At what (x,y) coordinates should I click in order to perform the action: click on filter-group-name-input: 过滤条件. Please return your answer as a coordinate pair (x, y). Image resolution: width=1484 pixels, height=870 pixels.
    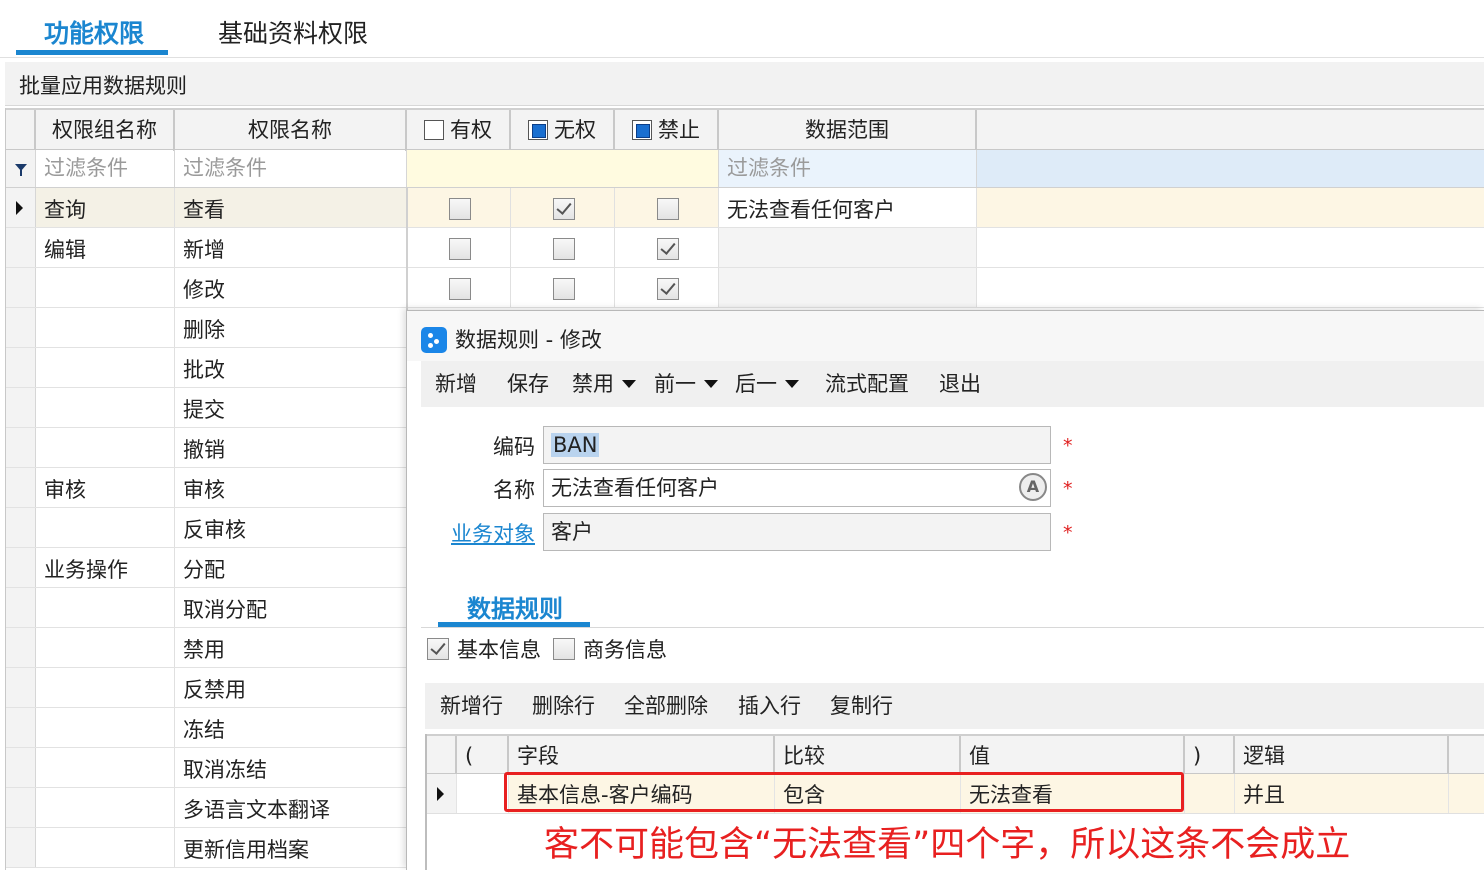
    Looking at the image, I should click on (105, 168).